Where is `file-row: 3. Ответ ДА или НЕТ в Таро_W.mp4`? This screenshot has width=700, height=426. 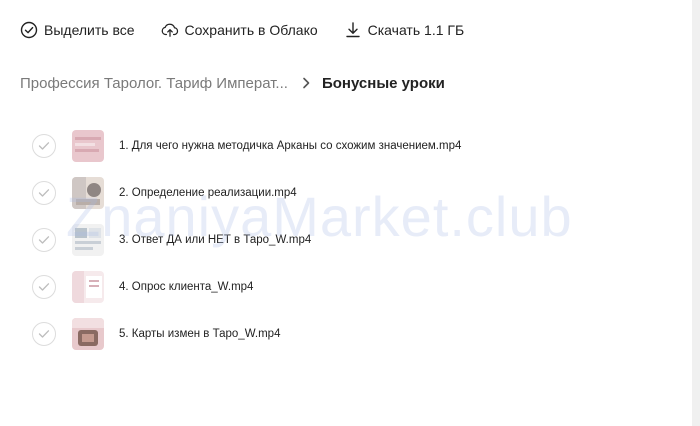
file-row: 3. Ответ ДА или НЕТ в Таро_W.mp4 is located at coordinates (352, 240).